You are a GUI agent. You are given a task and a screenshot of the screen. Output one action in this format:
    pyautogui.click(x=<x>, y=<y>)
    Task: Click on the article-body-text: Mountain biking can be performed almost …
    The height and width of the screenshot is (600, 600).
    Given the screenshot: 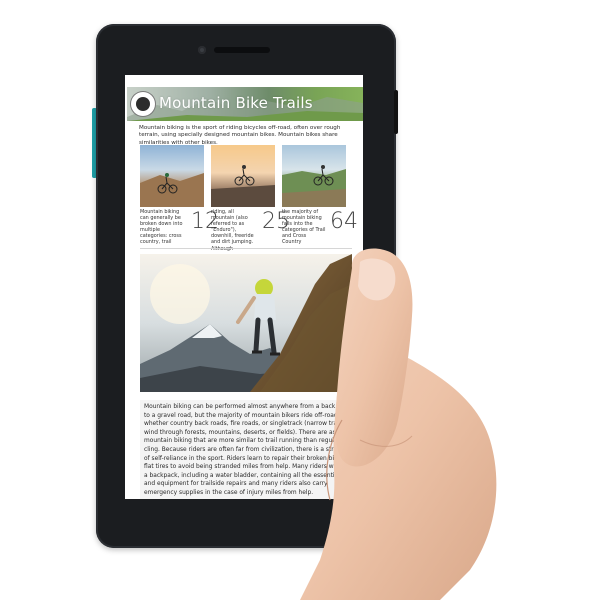 What is the action you would take?
    pyautogui.click(x=252, y=450)
    